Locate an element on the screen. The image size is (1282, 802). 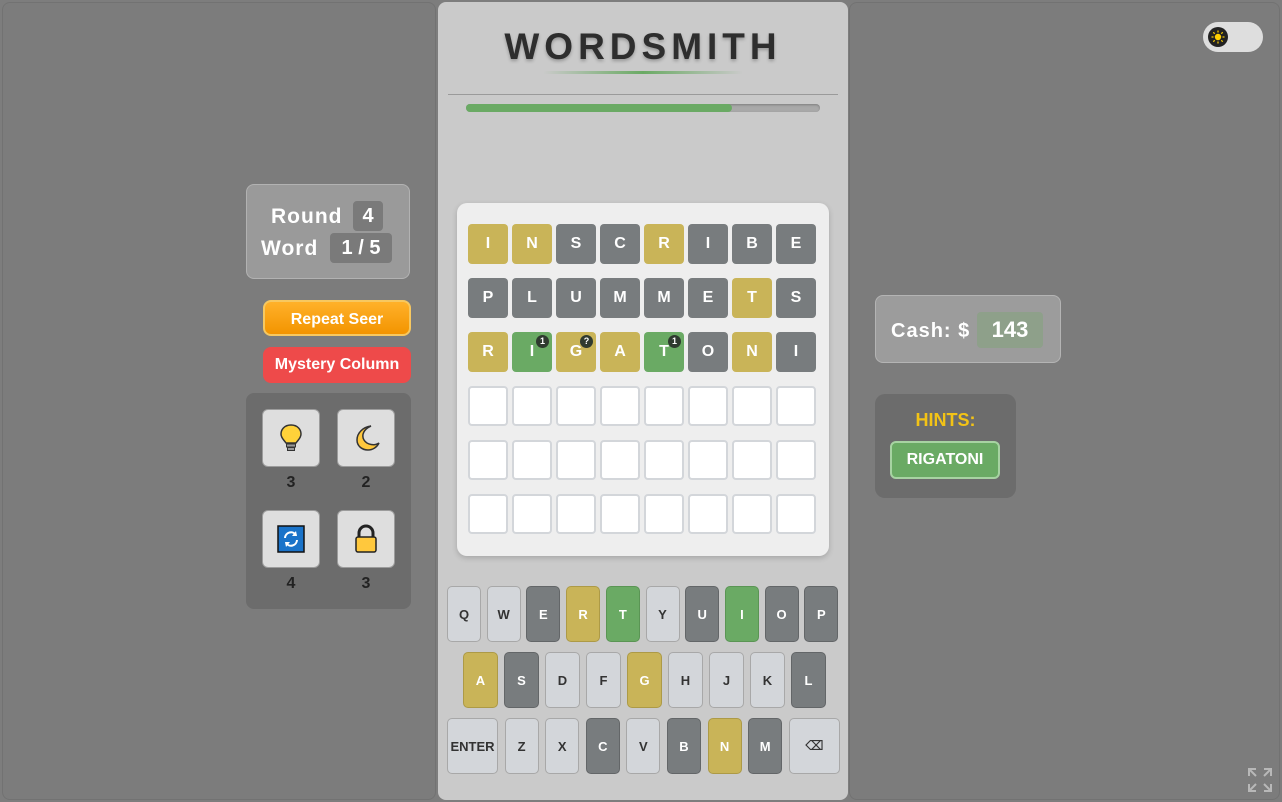
progress-bar is located at coordinates (643, 108).